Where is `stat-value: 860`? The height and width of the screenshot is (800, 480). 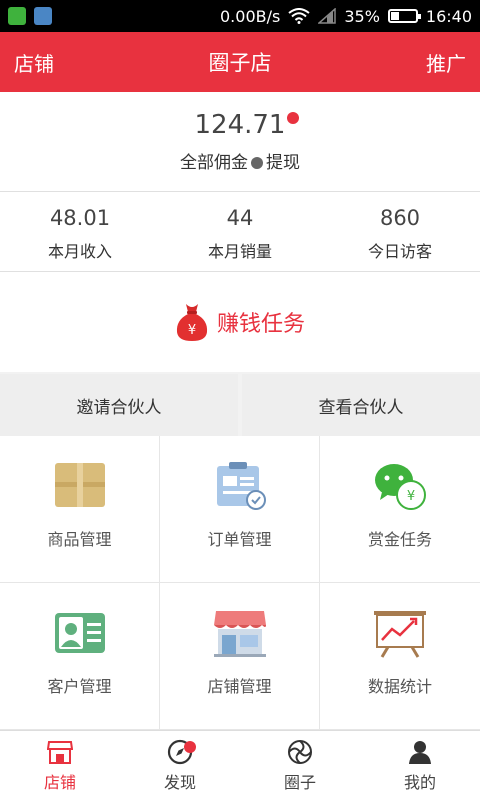
stat-value: 860 is located at coordinates (400, 218).